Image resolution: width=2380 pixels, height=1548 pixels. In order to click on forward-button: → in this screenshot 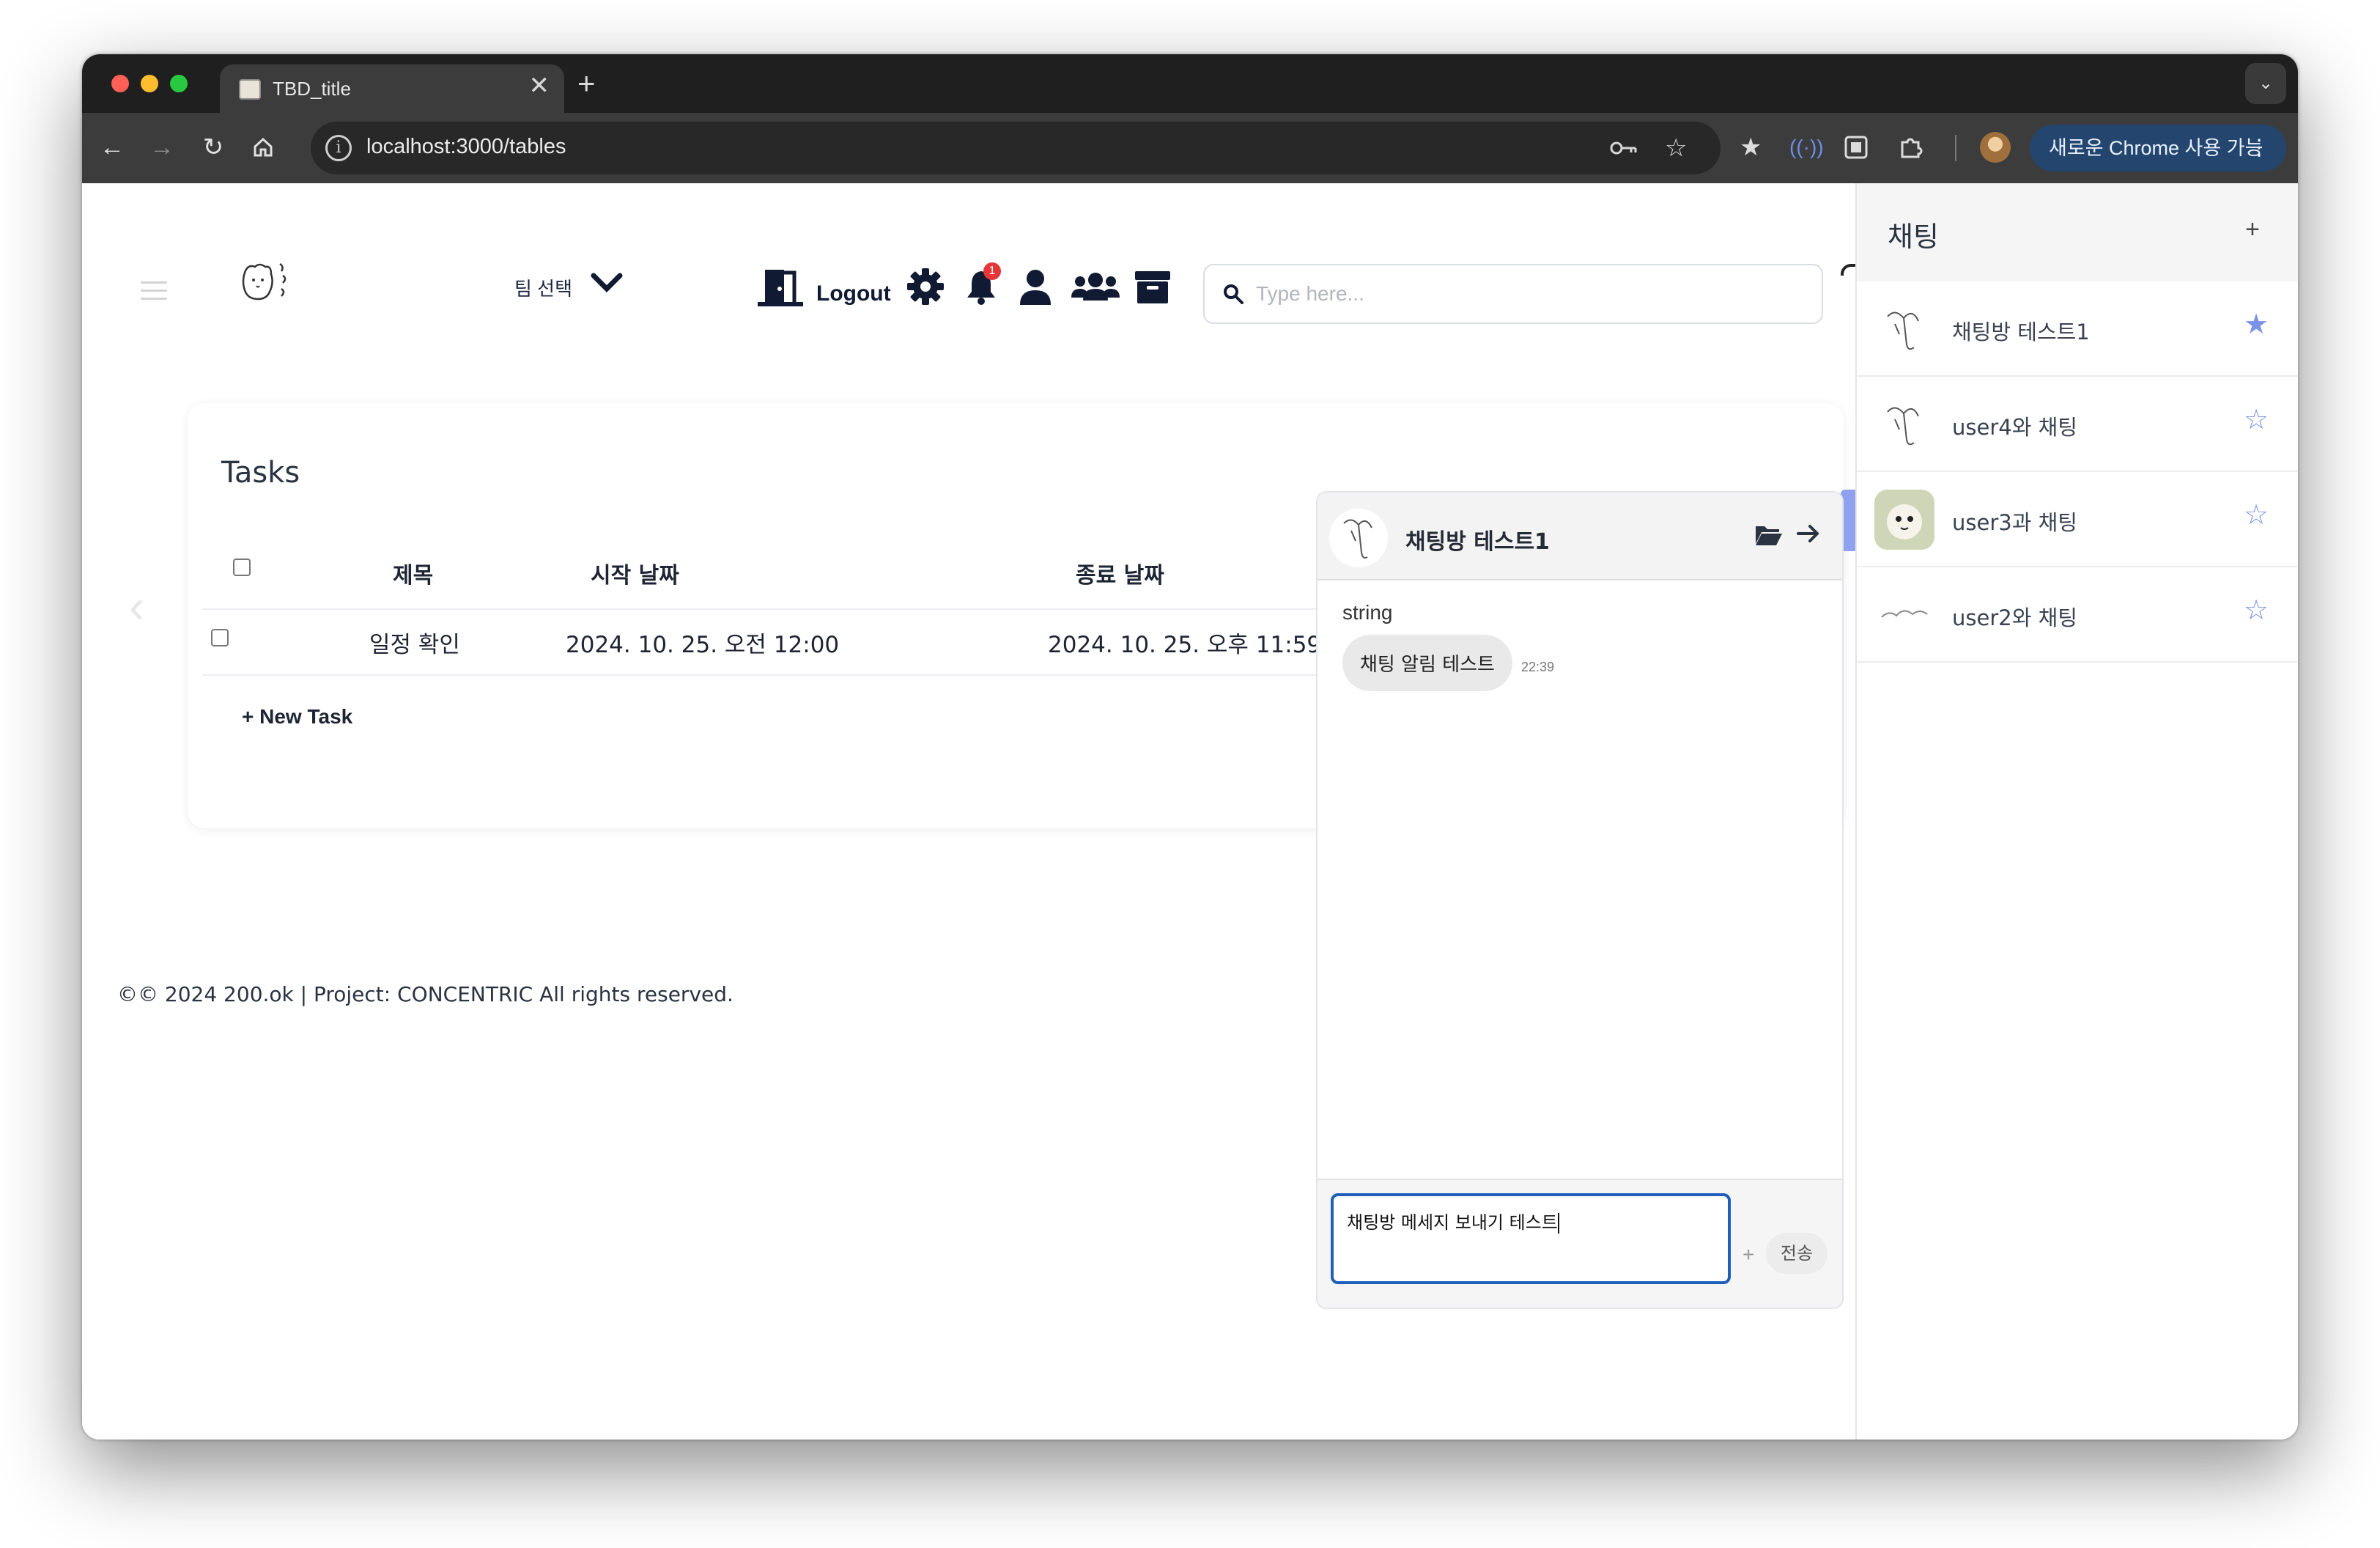, I will do `click(162, 147)`.